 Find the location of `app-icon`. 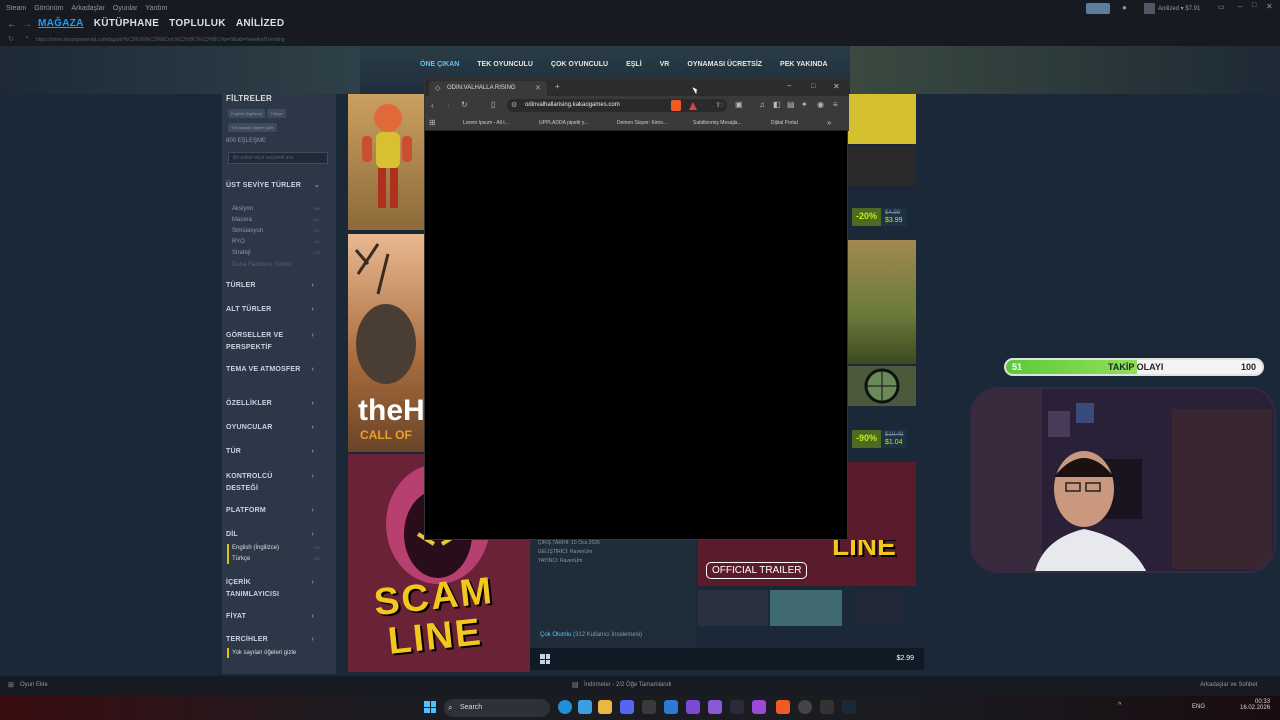

app-icon is located at coordinates (649, 707).